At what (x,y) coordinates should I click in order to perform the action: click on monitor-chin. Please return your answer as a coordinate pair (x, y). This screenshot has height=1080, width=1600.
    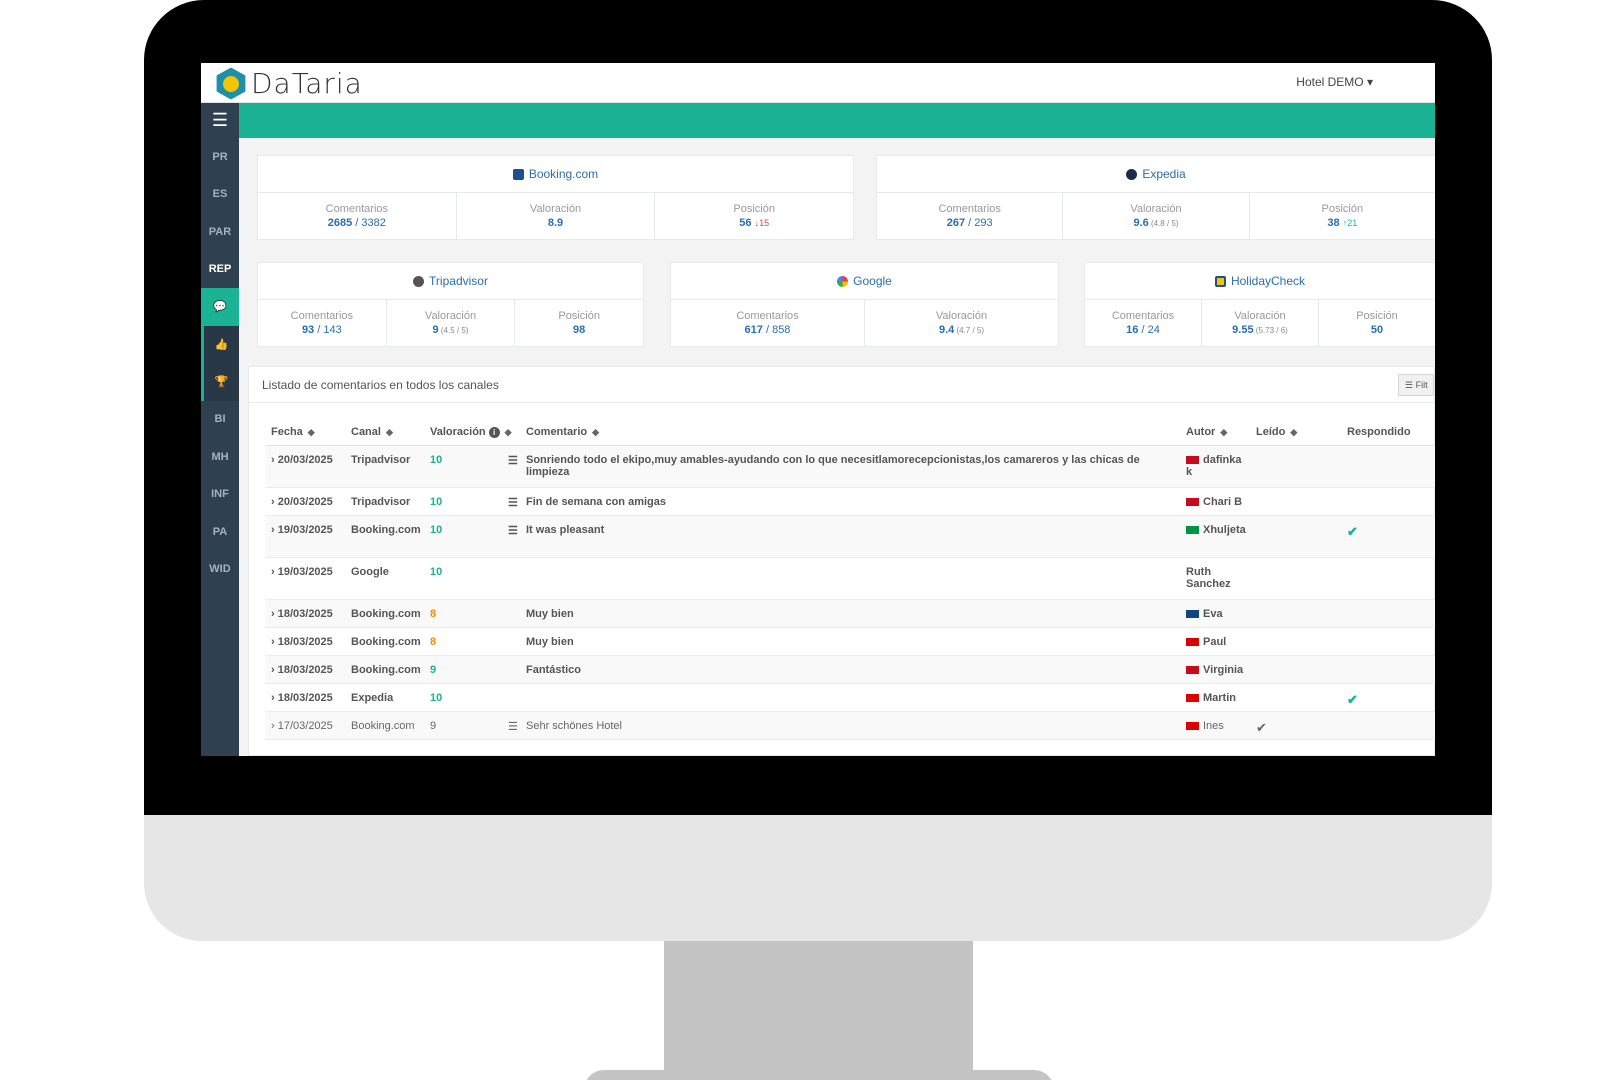
    Looking at the image, I should click on (818, 878).